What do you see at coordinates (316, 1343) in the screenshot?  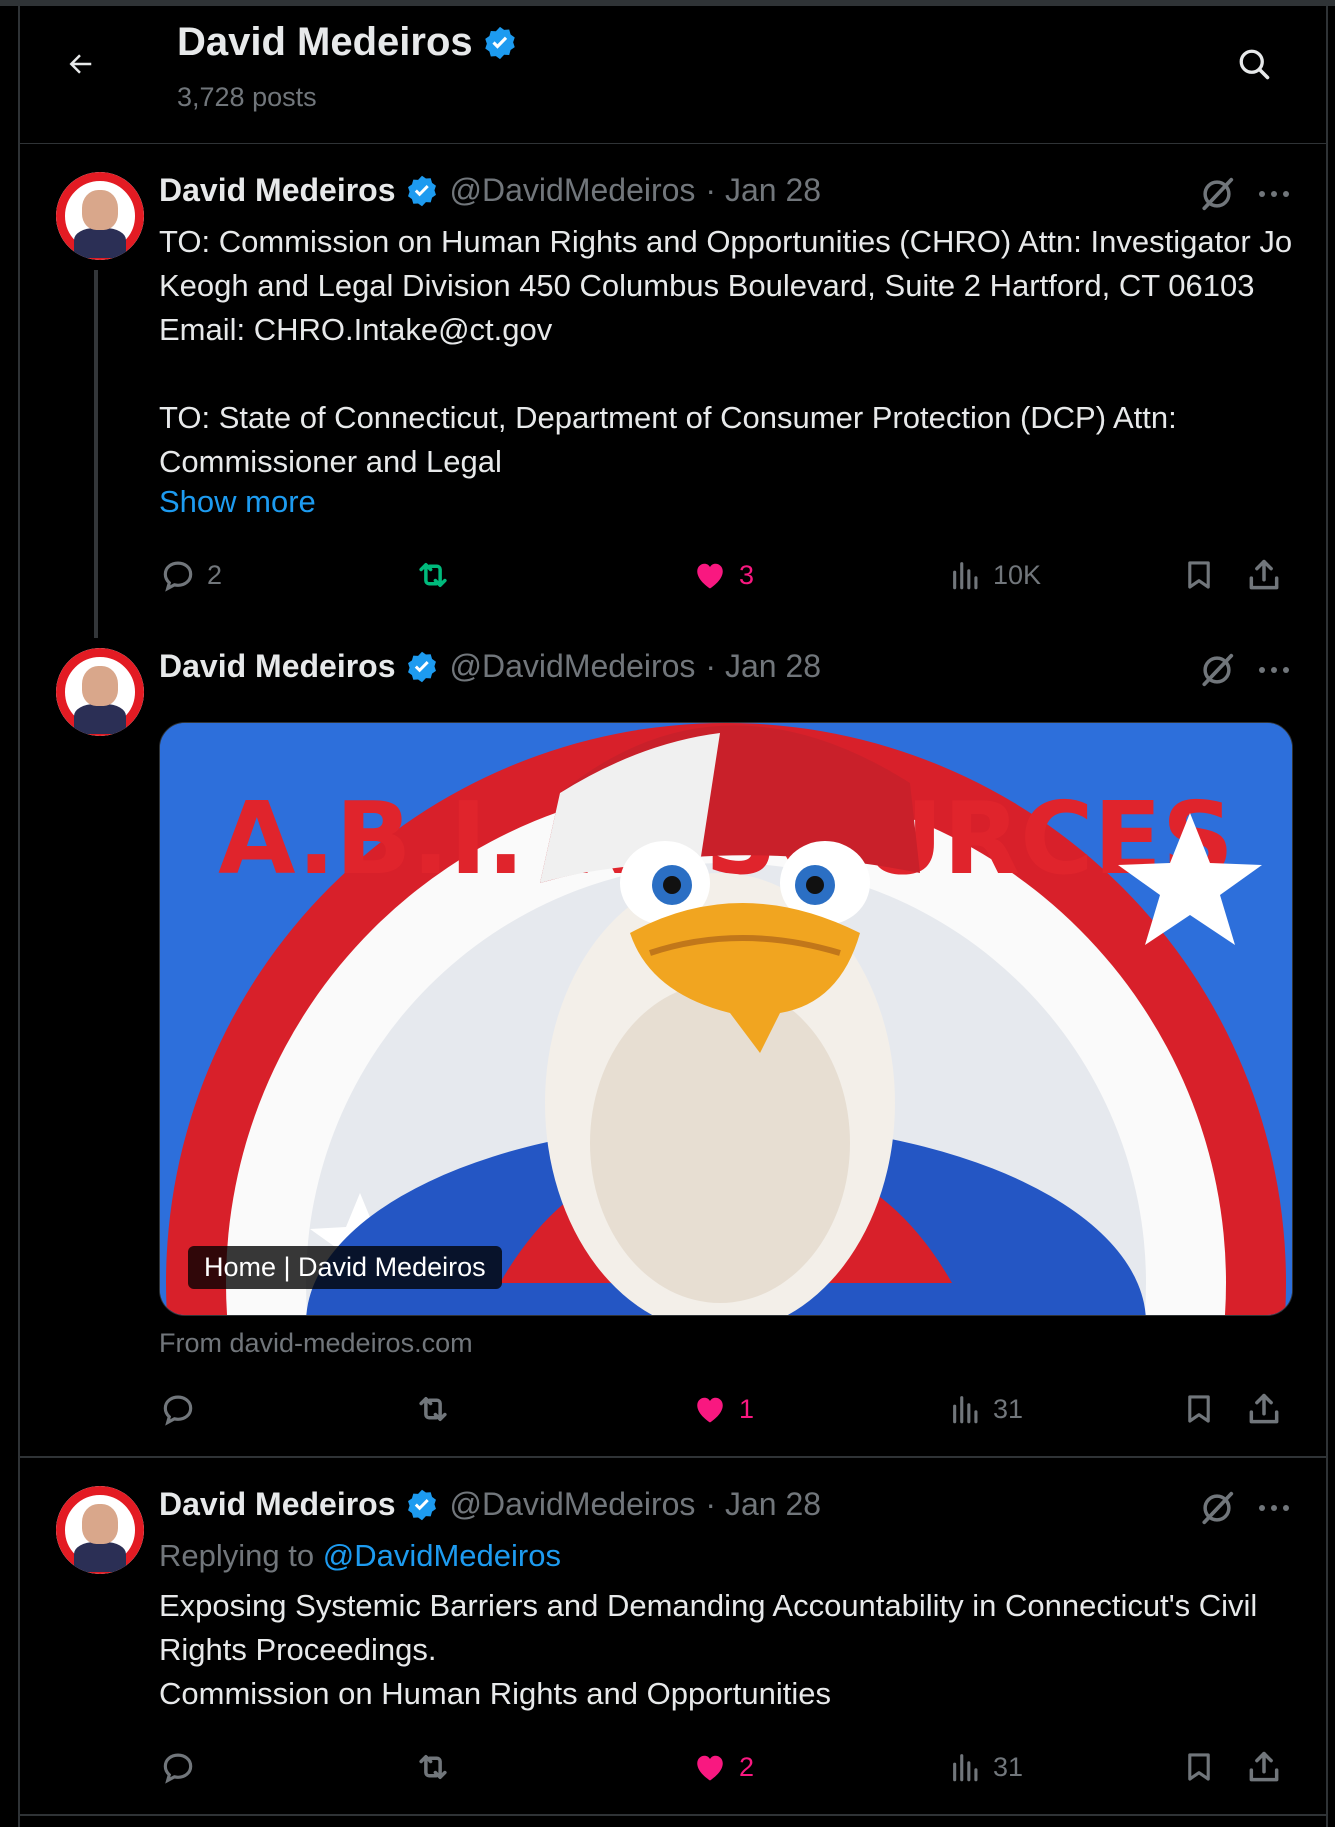 I see `card-source: From david-medeiros.com` at bounding box center [316, 1343].